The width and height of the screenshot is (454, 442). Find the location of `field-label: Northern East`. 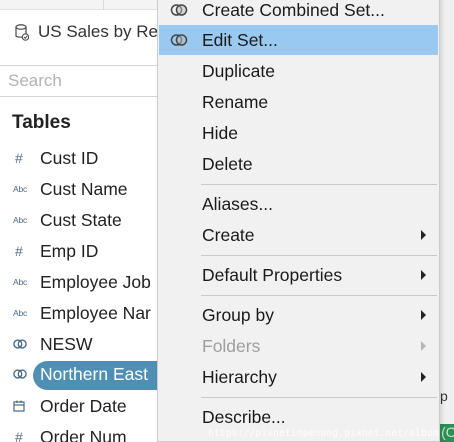

field-label: Northern East is located at coordinates (94, 373).